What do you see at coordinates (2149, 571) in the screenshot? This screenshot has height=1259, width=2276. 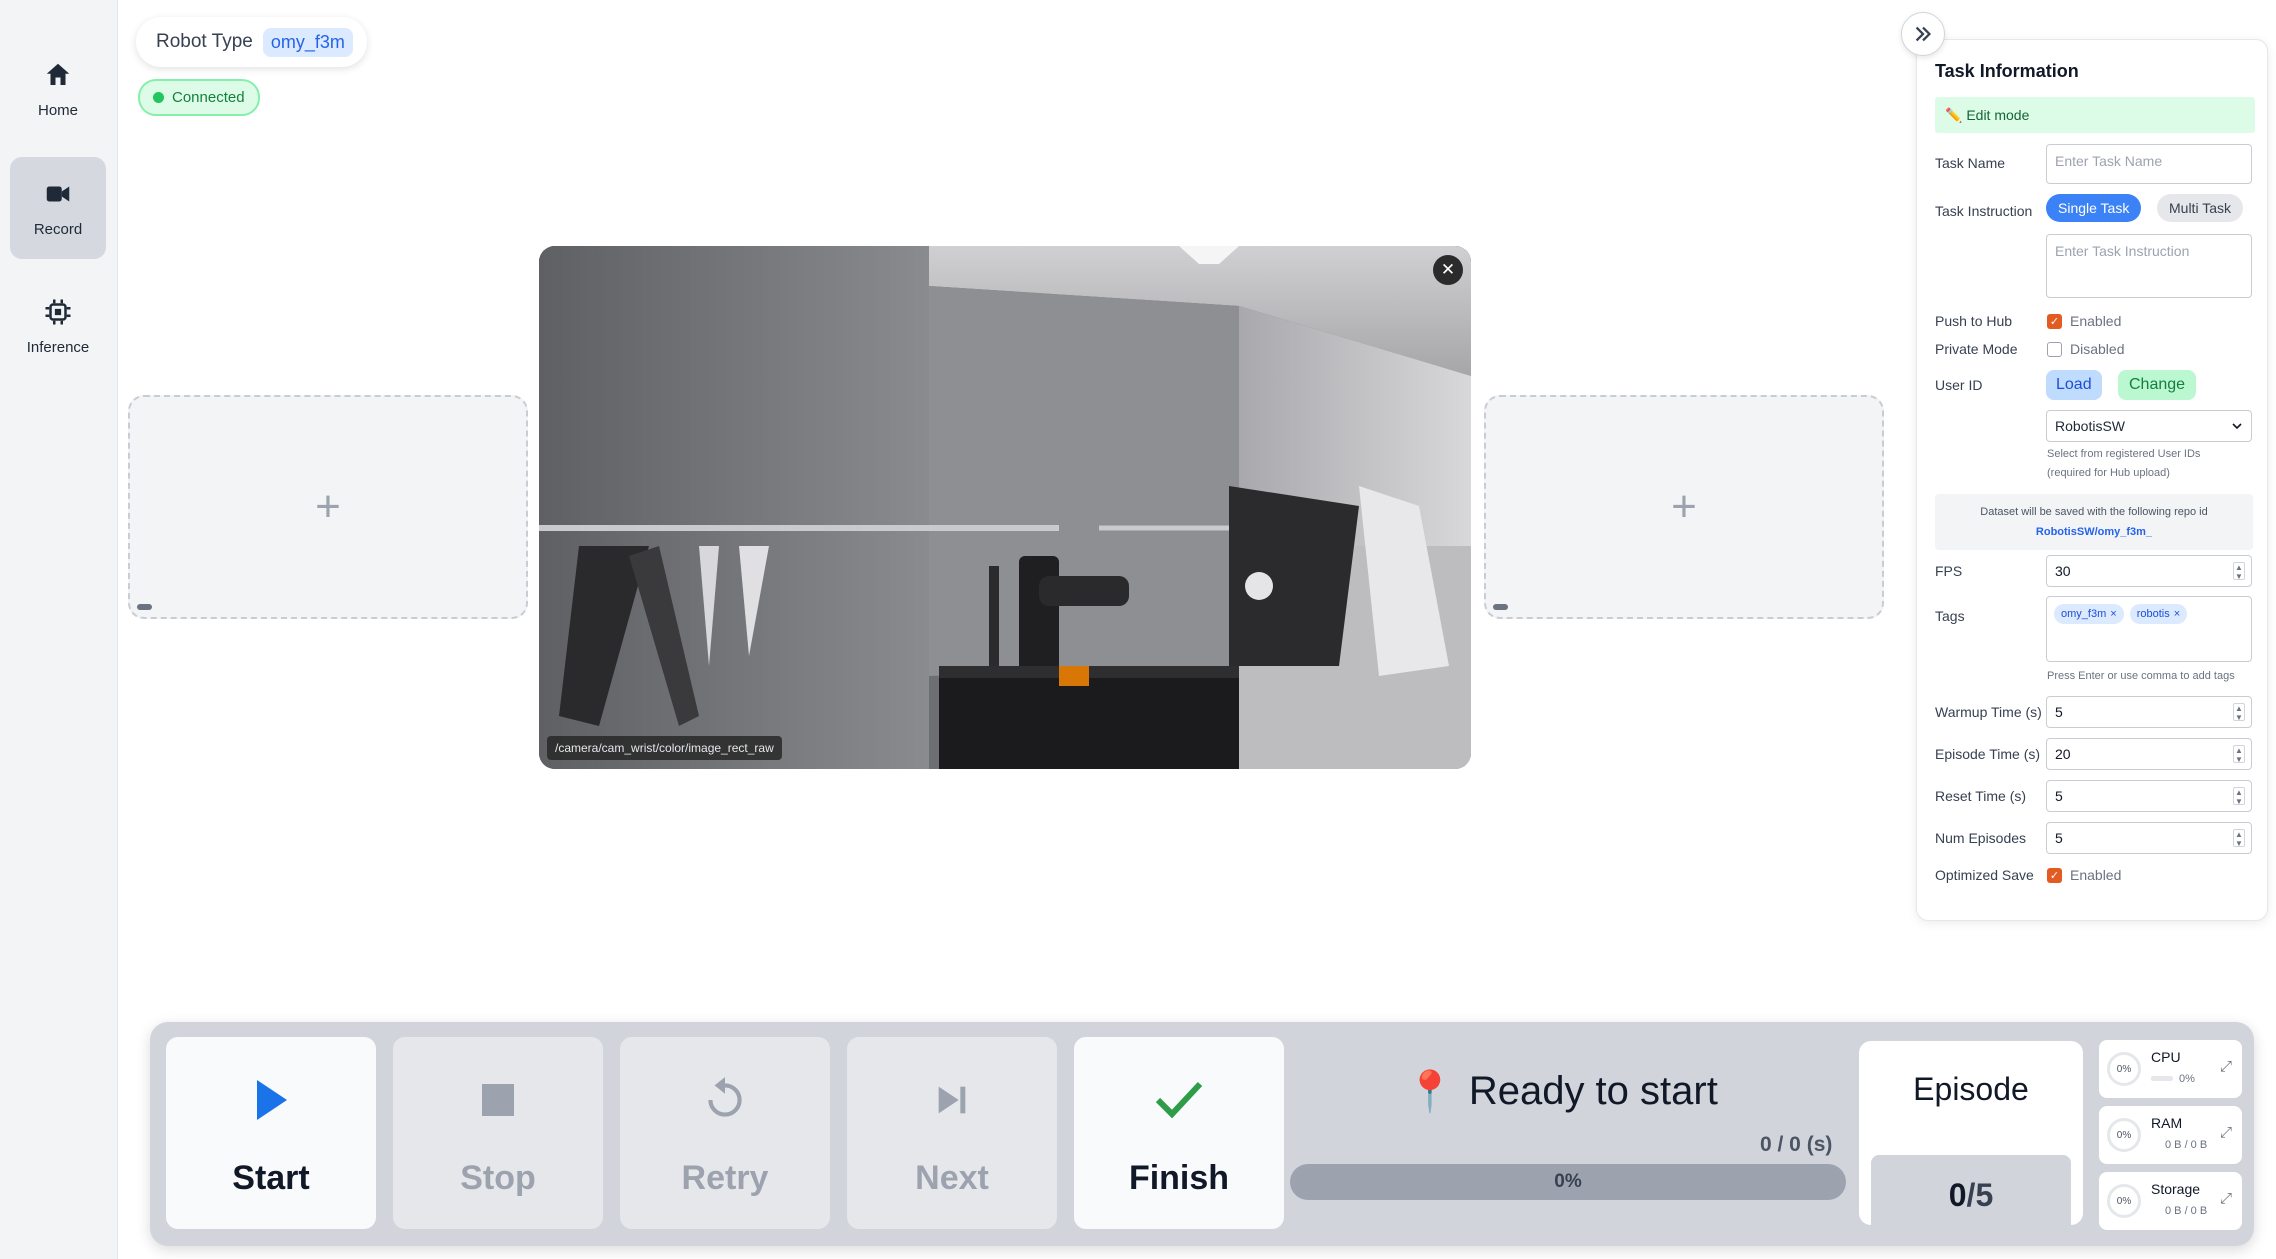 I see `fps-input: 30 ▲ ▼` at bounding box center [2149, 571].